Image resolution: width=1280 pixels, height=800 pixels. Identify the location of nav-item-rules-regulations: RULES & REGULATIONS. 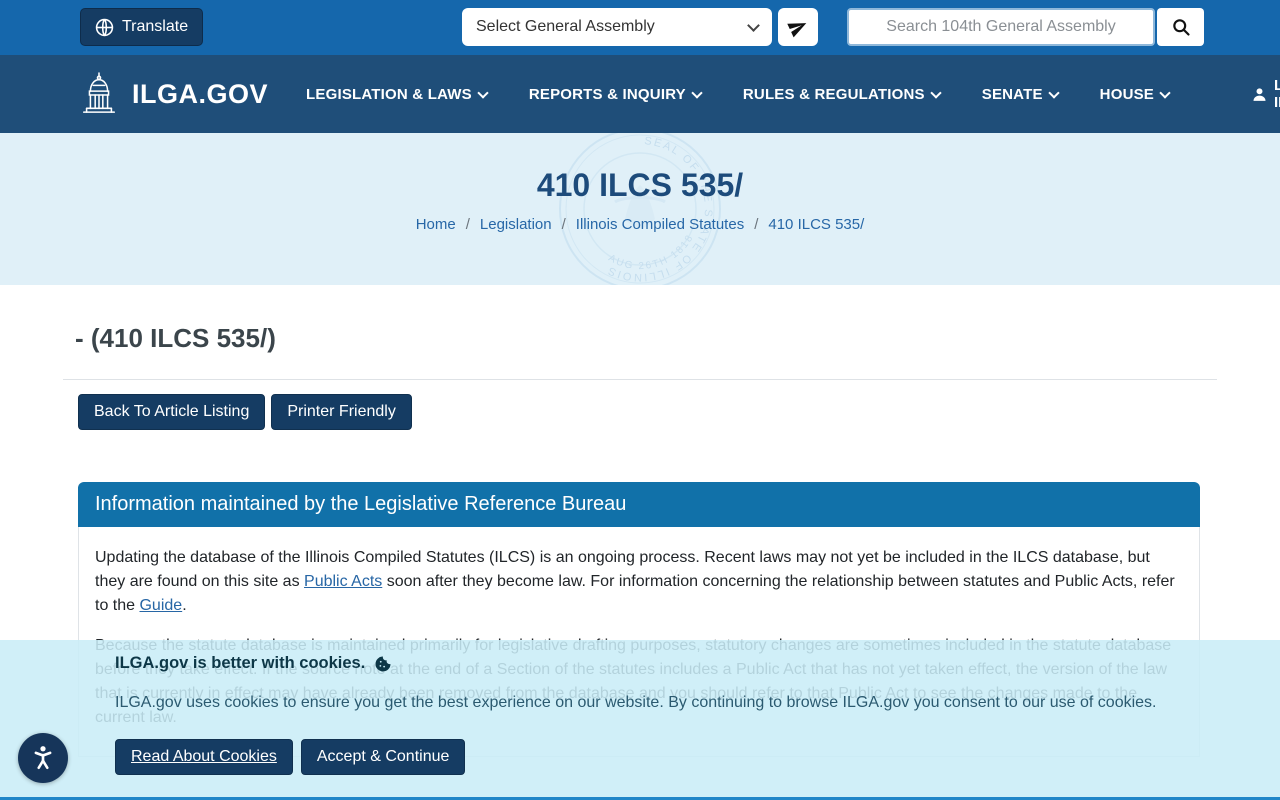
(842, 94).